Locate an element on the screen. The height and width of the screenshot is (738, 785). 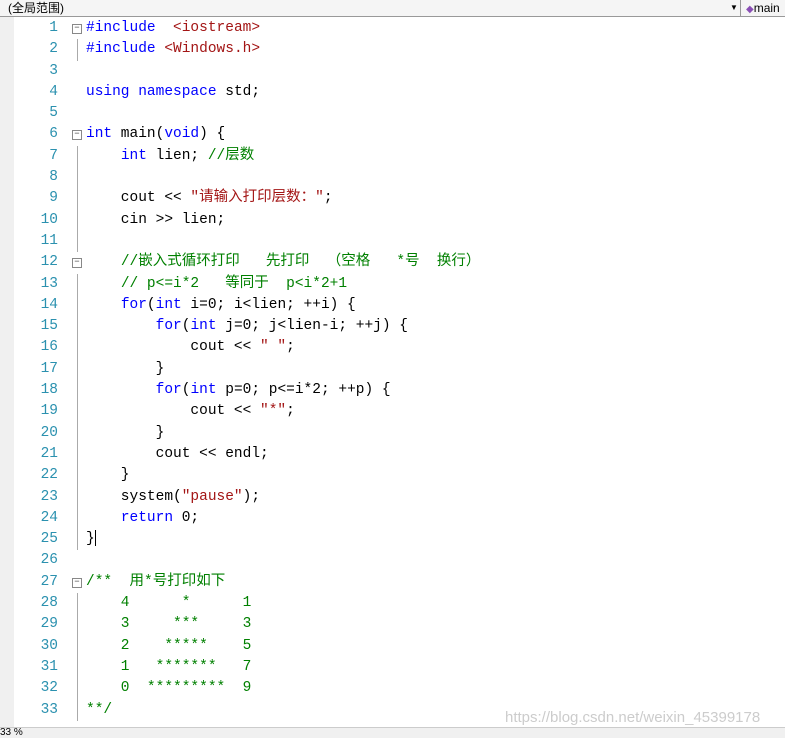
code-token: lien; is located at coordinates (177, 155).